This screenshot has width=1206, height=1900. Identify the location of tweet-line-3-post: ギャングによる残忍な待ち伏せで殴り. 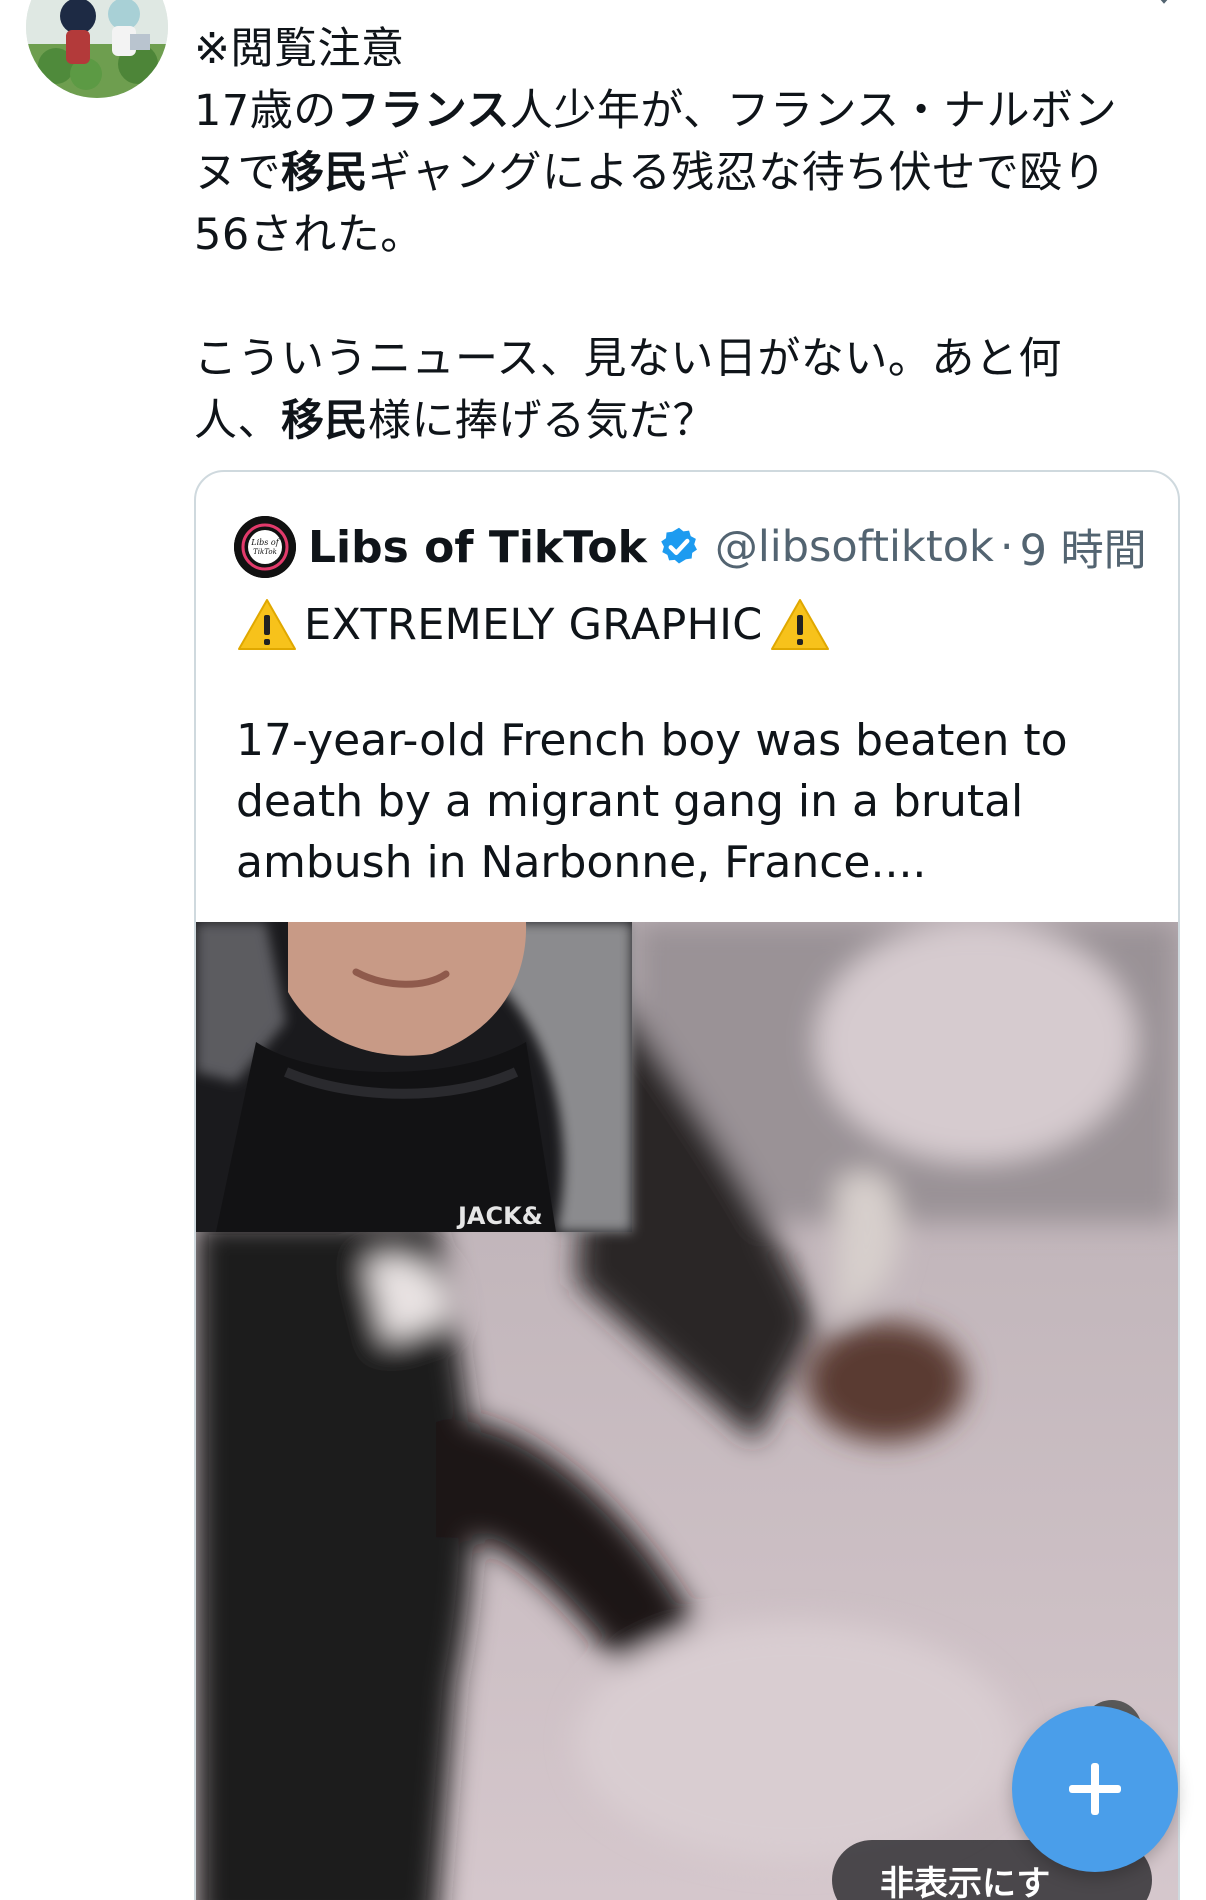
(737, 173).